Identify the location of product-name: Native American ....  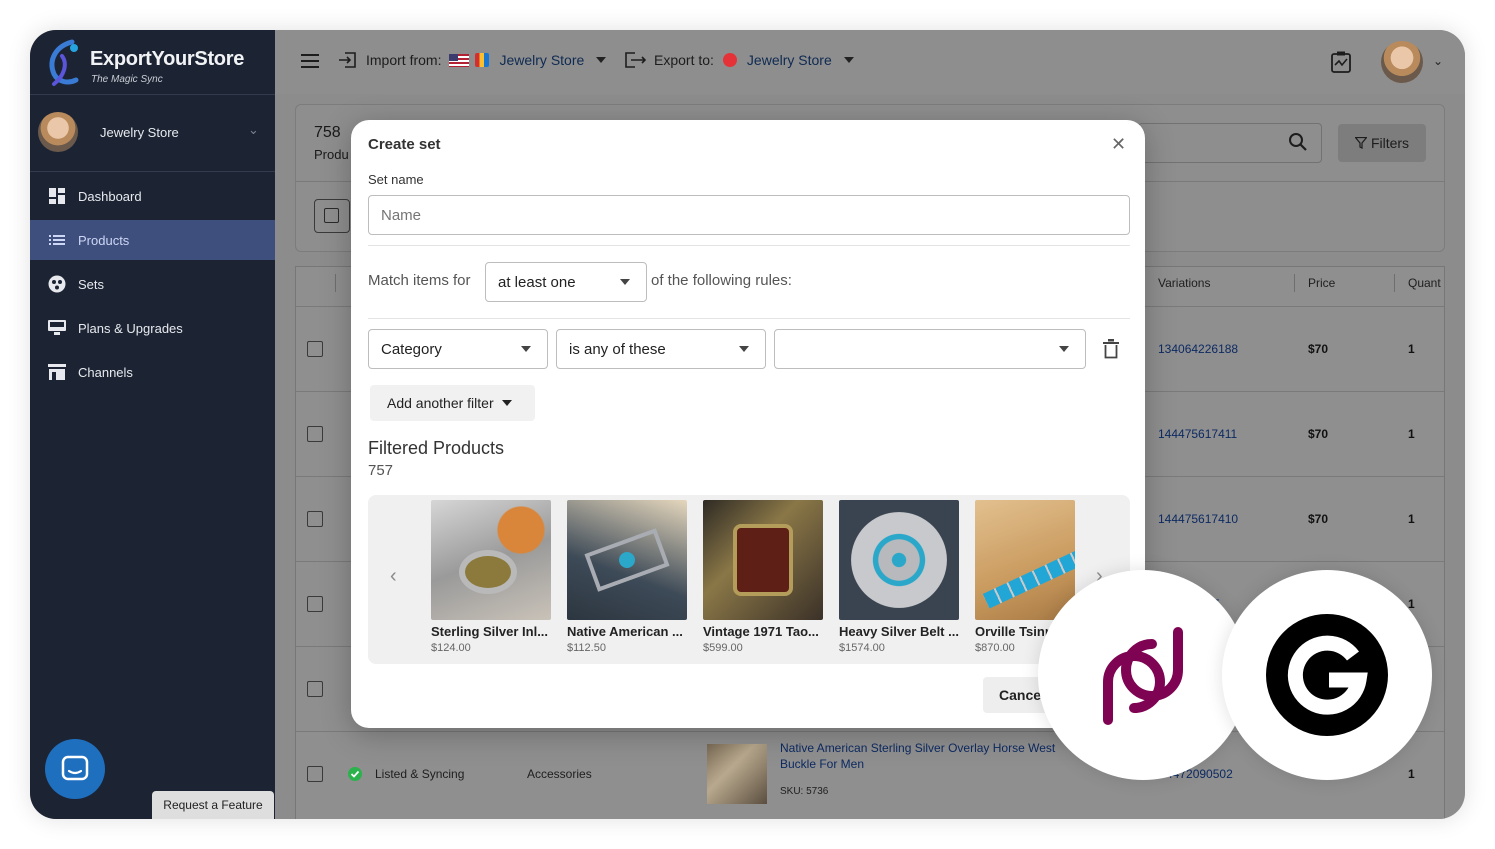
(625, 631).